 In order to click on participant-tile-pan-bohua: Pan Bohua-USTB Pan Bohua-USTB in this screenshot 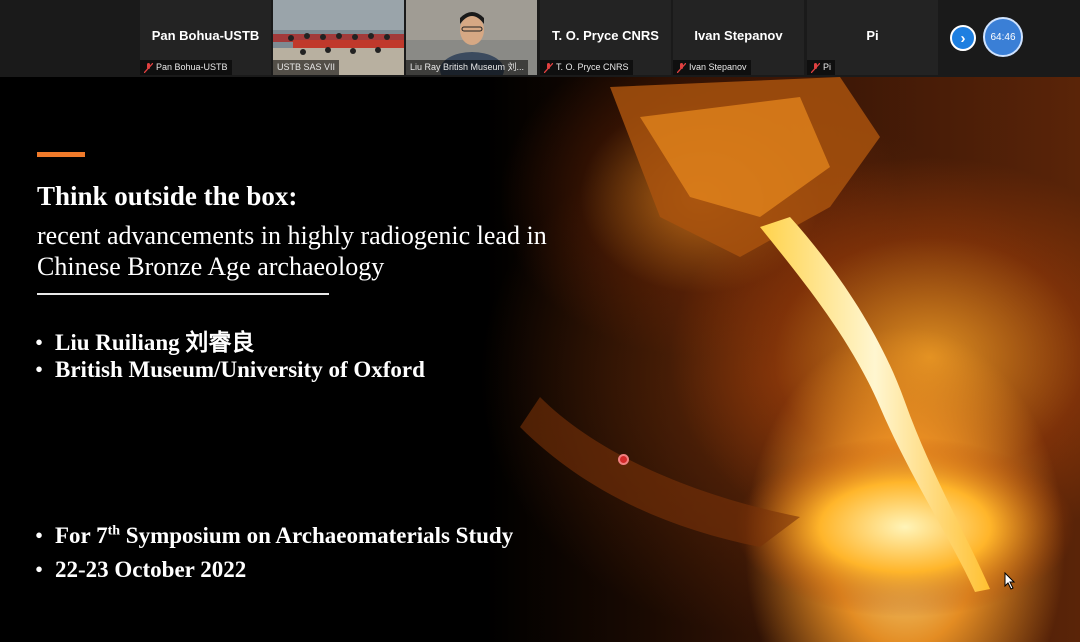, I will do `click(205, 37)`.